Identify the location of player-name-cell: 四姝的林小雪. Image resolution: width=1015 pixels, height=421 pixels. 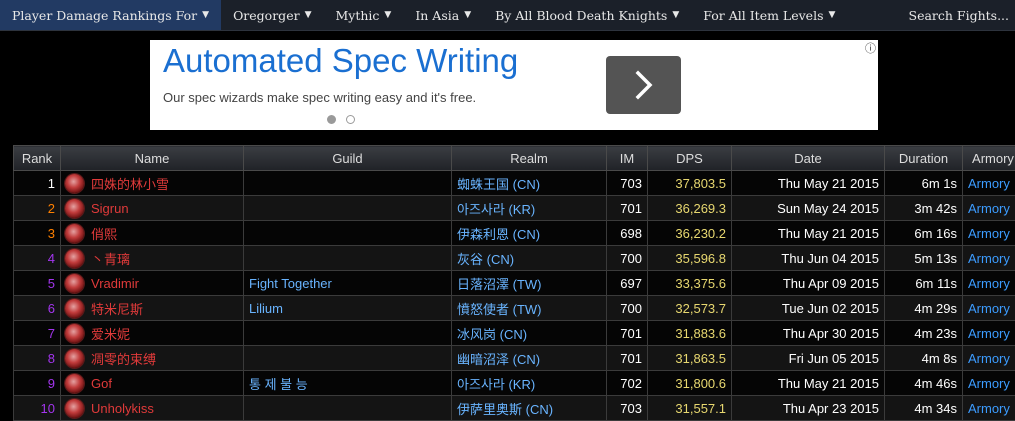
(152, 183).